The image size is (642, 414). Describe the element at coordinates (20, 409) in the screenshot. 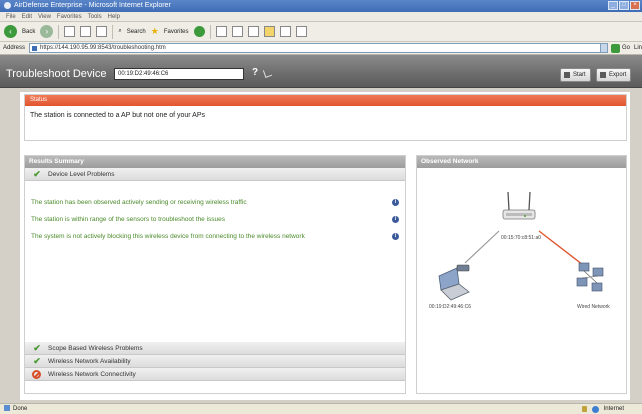

I see `status-text: Done` at that location.